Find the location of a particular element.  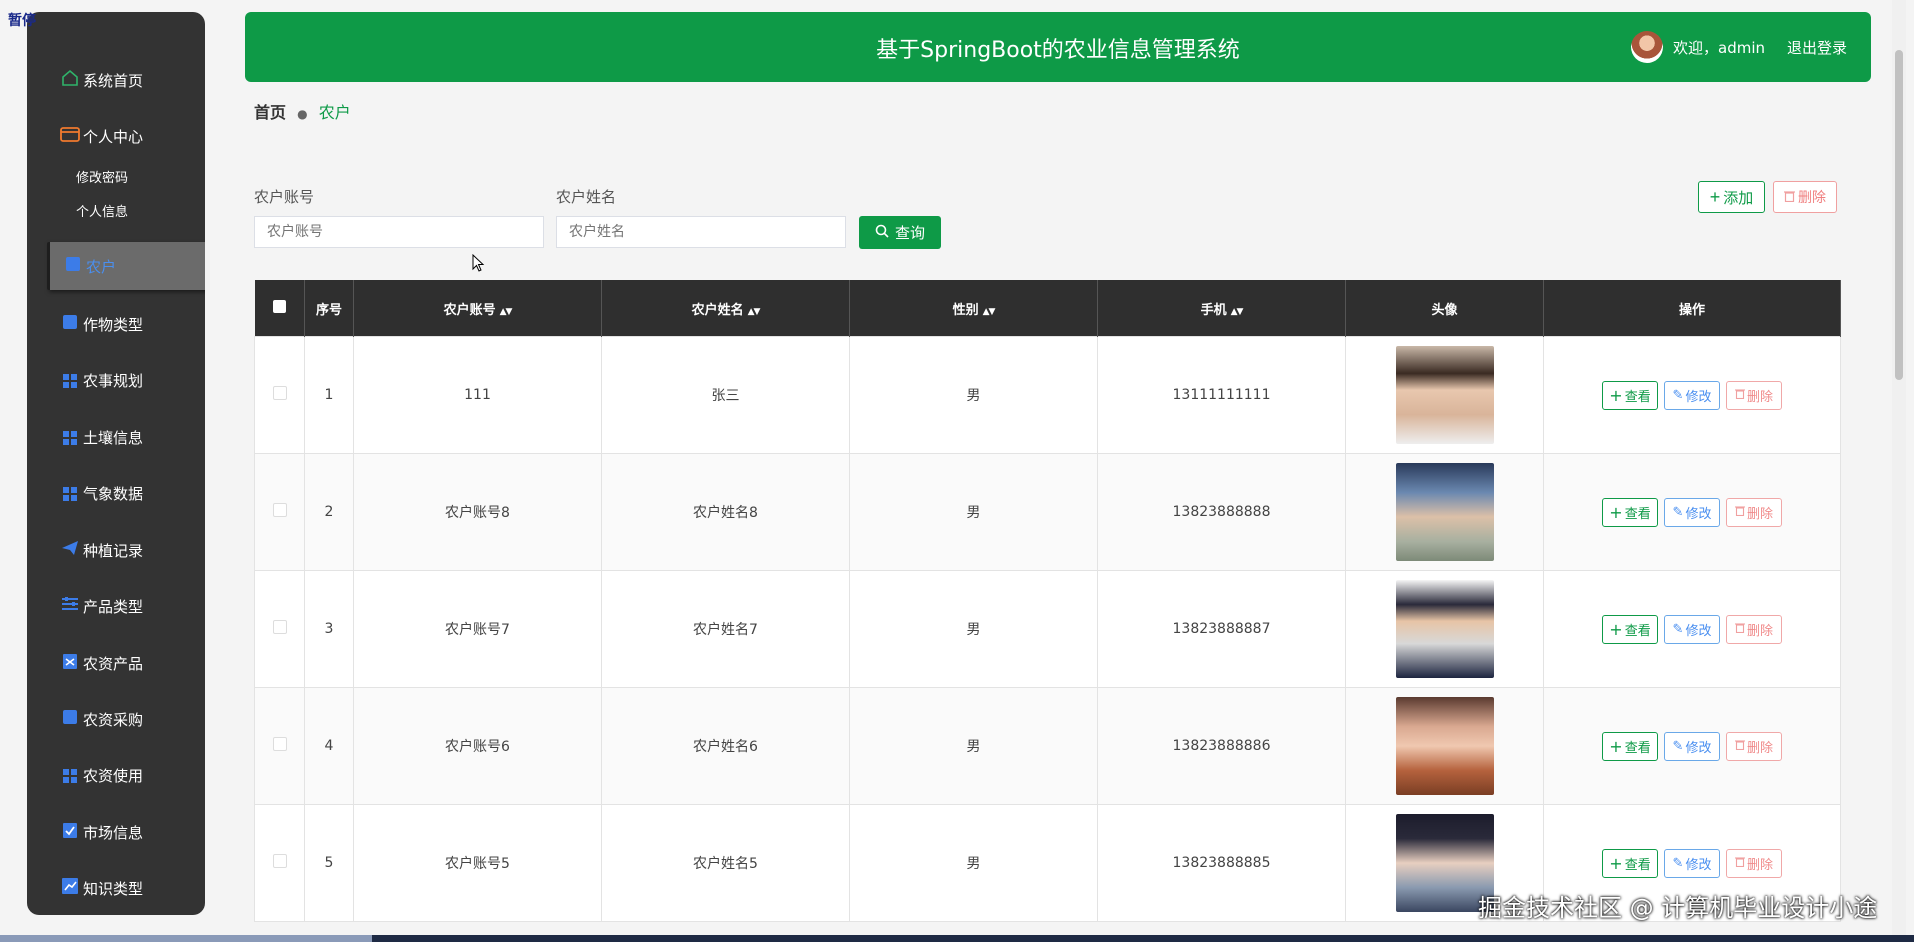

scrollbar-thumb is located at coordinates (1899, 215).